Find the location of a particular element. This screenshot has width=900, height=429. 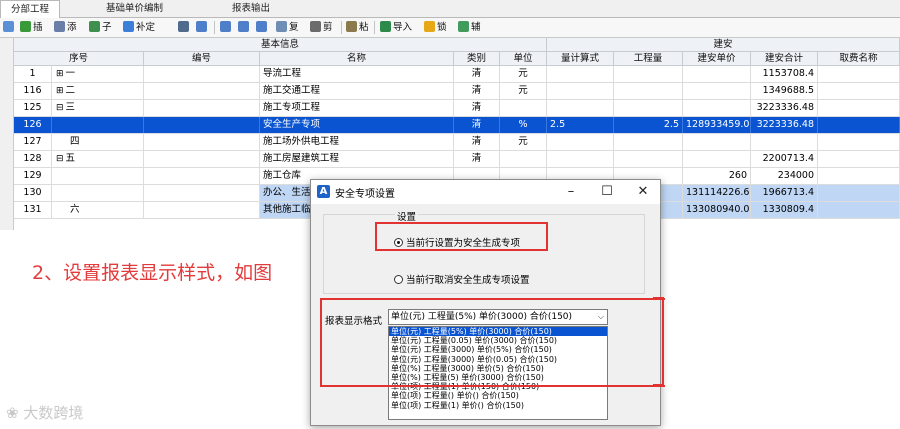

col-unit-price: 建安单价 is located at coordinates (717, 59).